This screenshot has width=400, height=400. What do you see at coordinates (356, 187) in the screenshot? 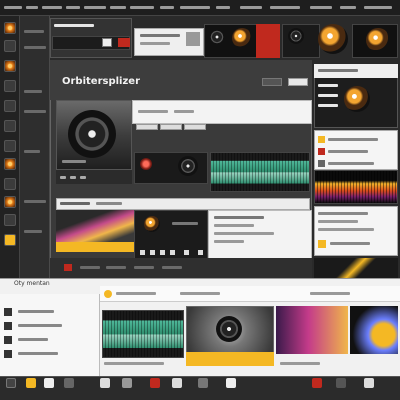
I see `spectrum-display` at bounding box center [356, 187].